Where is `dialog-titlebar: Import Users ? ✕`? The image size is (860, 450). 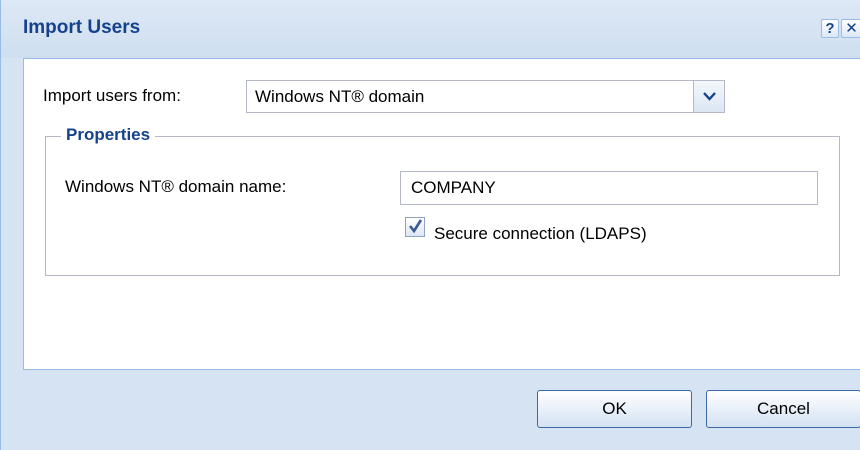
dialog-titlebar: Import Users ? ✕ is located at coordinates (430, 29).